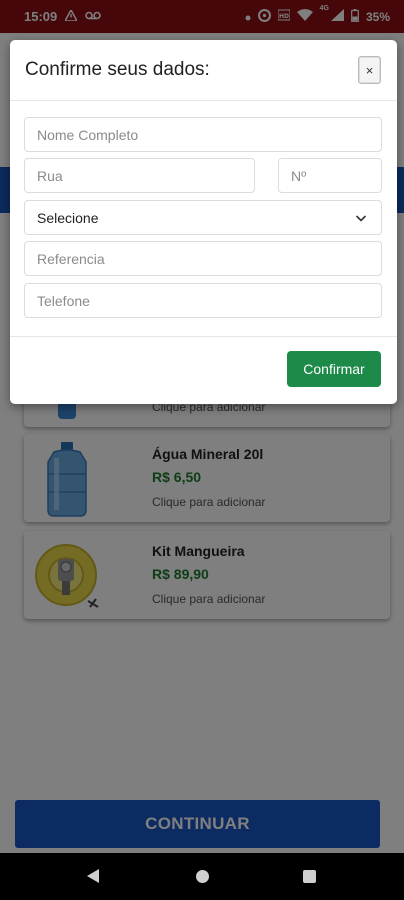 The image size is (404, 900). Describe the element at coordinates (139, 175) in the screenshot. I see `street-input` at that location.